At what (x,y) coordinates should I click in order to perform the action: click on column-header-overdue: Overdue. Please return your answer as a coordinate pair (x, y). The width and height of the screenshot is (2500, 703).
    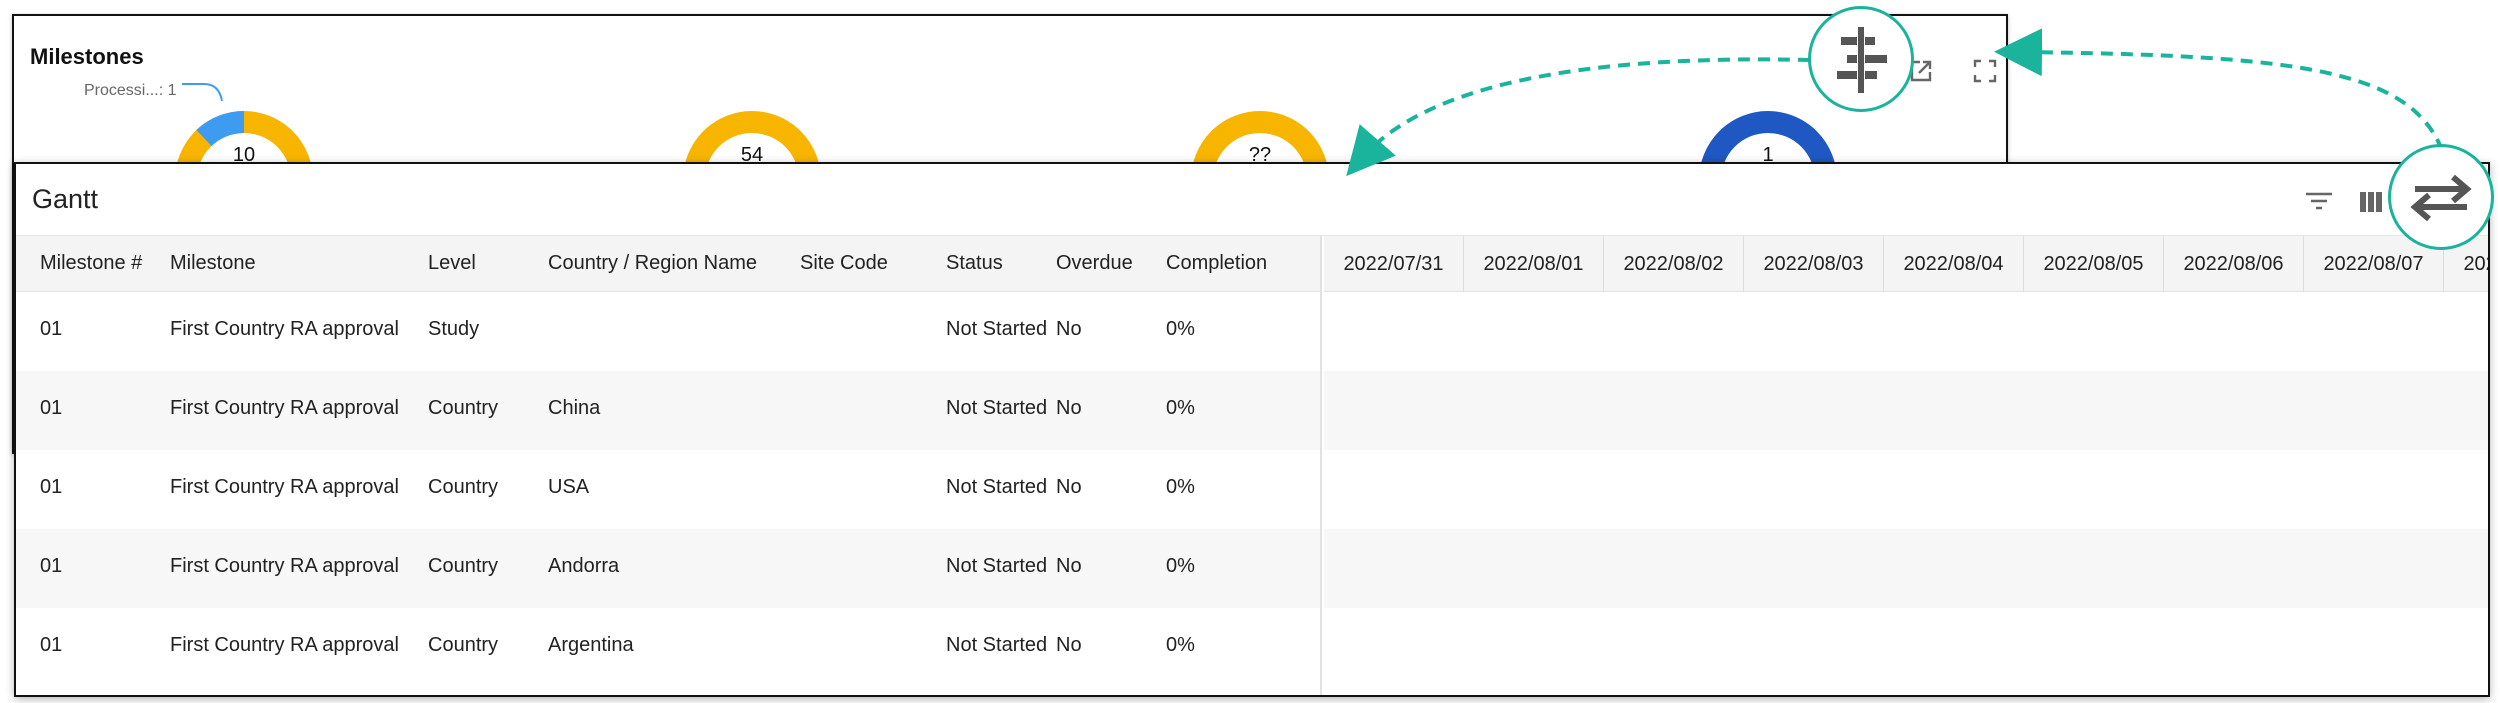
    Looking at the image, I should click on (1103, 263).